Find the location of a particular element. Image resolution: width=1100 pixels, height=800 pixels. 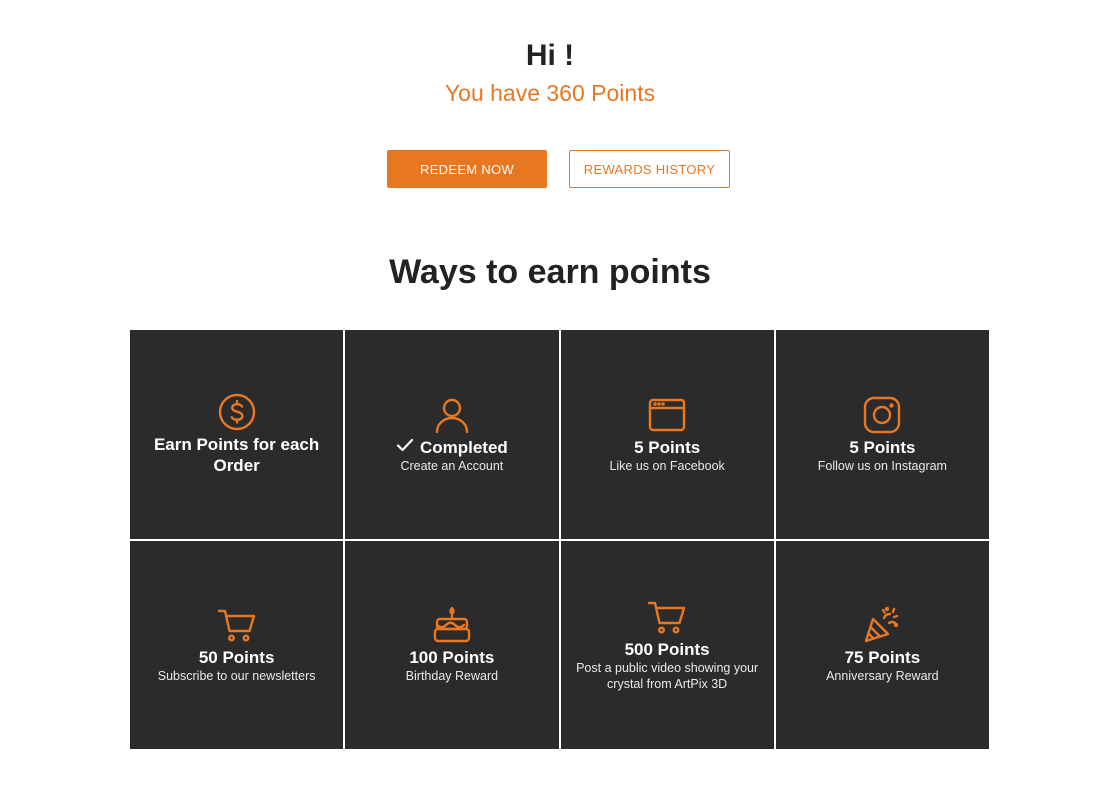

tile-subtitle: Like us on Facebook is located at coordinates (667, 465).